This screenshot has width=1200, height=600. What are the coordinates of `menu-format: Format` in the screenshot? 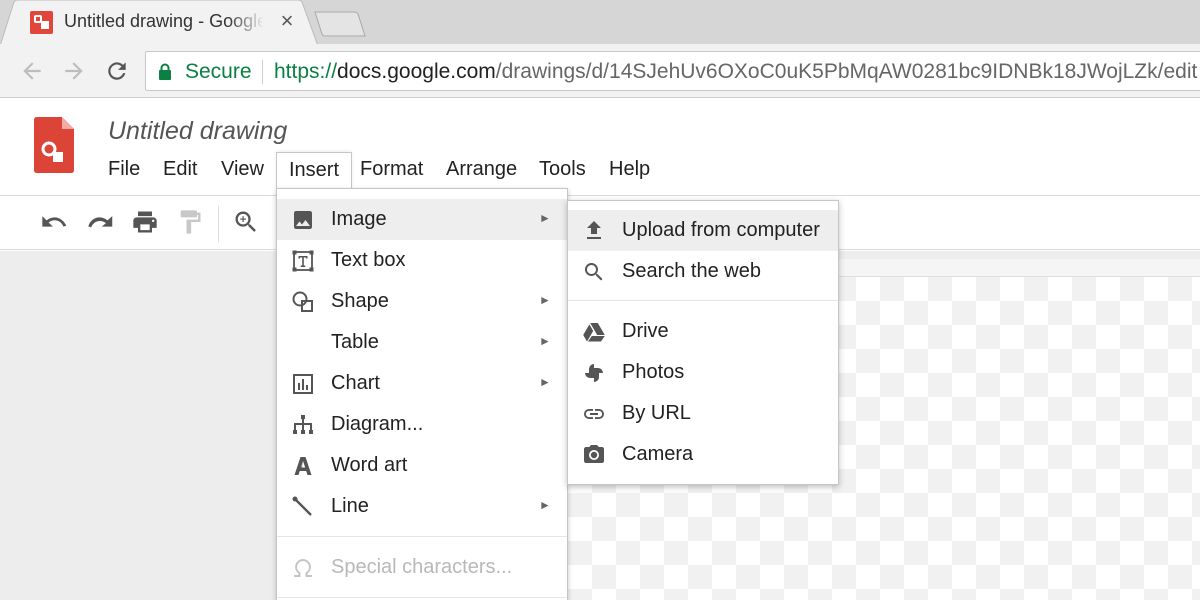 It's located at (391, 171).